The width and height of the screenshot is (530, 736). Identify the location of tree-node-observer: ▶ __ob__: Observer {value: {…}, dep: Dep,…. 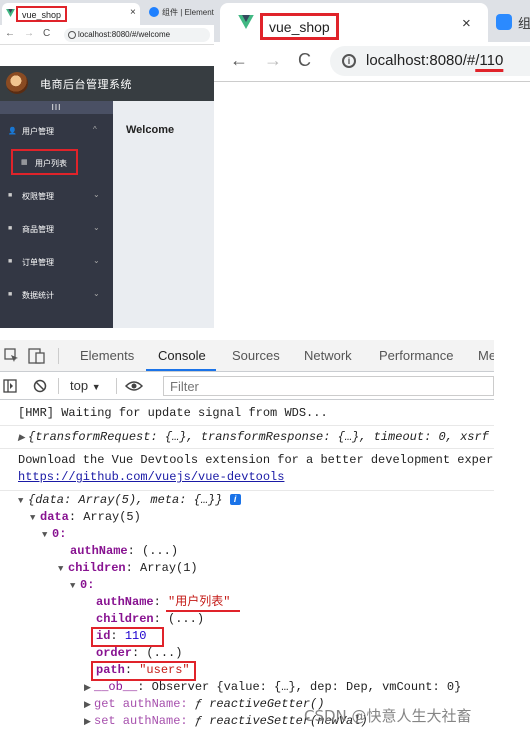
(247, 688).